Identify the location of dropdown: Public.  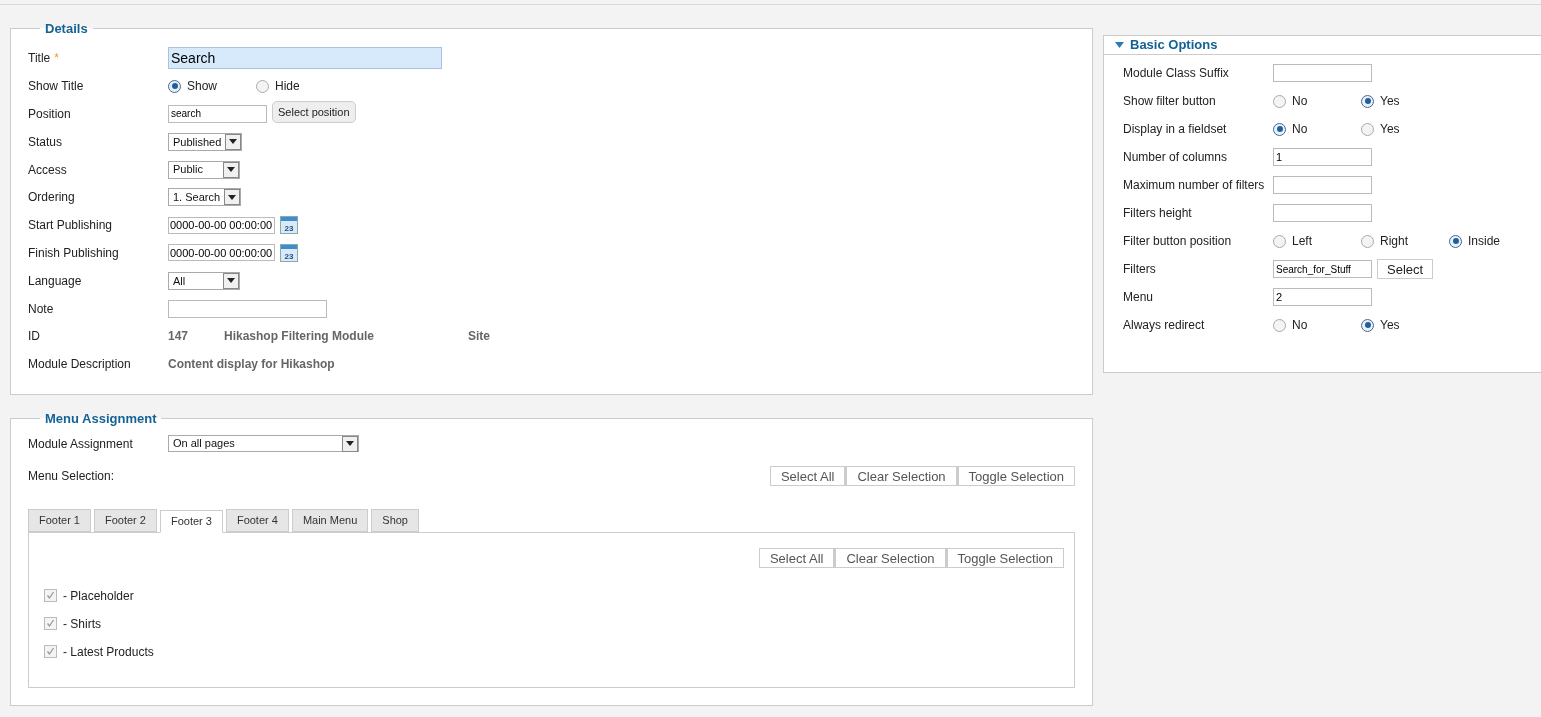
(204, 169).